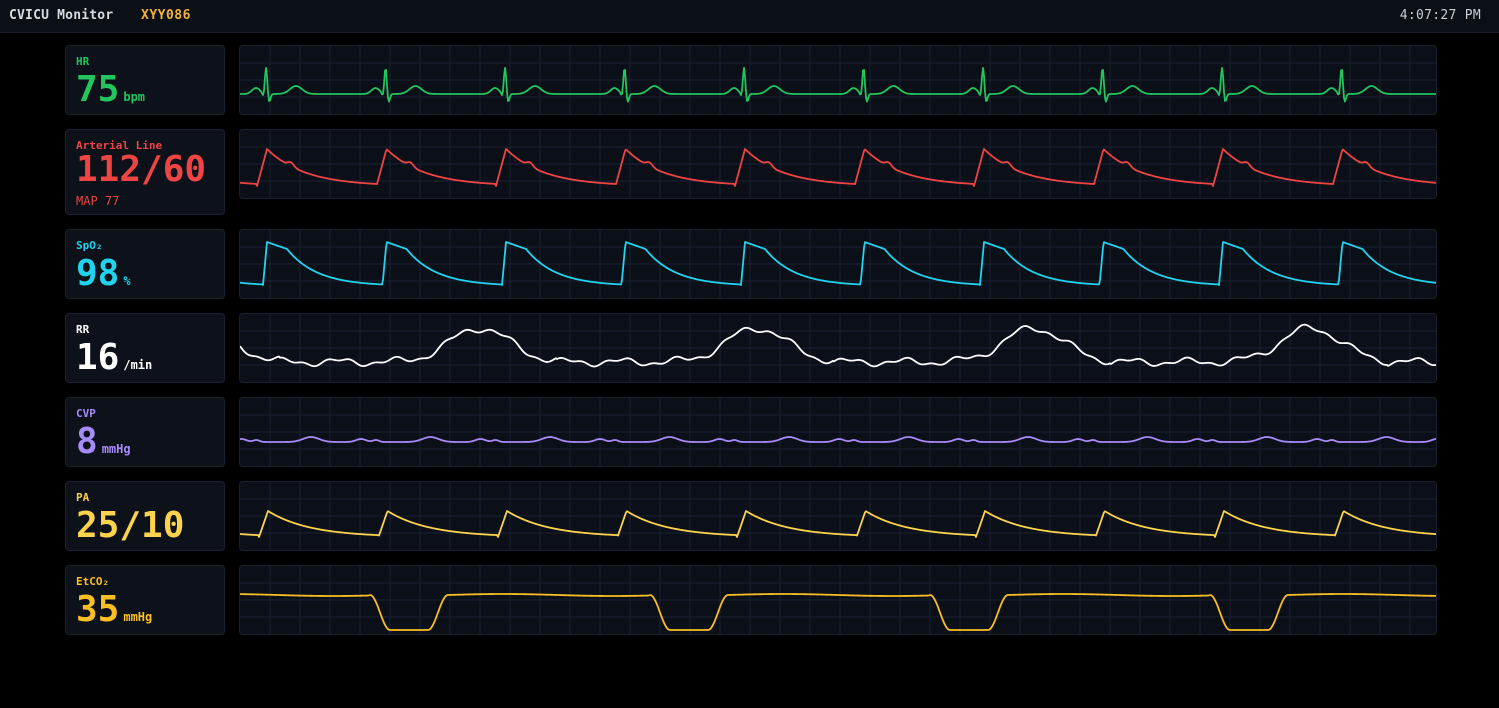 The width and height of the screenshot is (1499, 708). I want to click on art-trace, so click(838, 167).